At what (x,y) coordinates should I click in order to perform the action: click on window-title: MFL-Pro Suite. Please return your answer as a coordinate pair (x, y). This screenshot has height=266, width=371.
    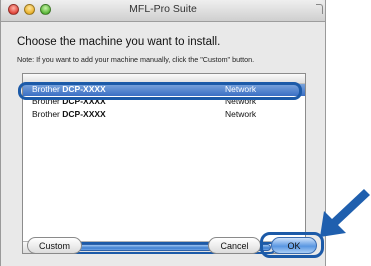
    Looking at the image, I should click on (163, 9).